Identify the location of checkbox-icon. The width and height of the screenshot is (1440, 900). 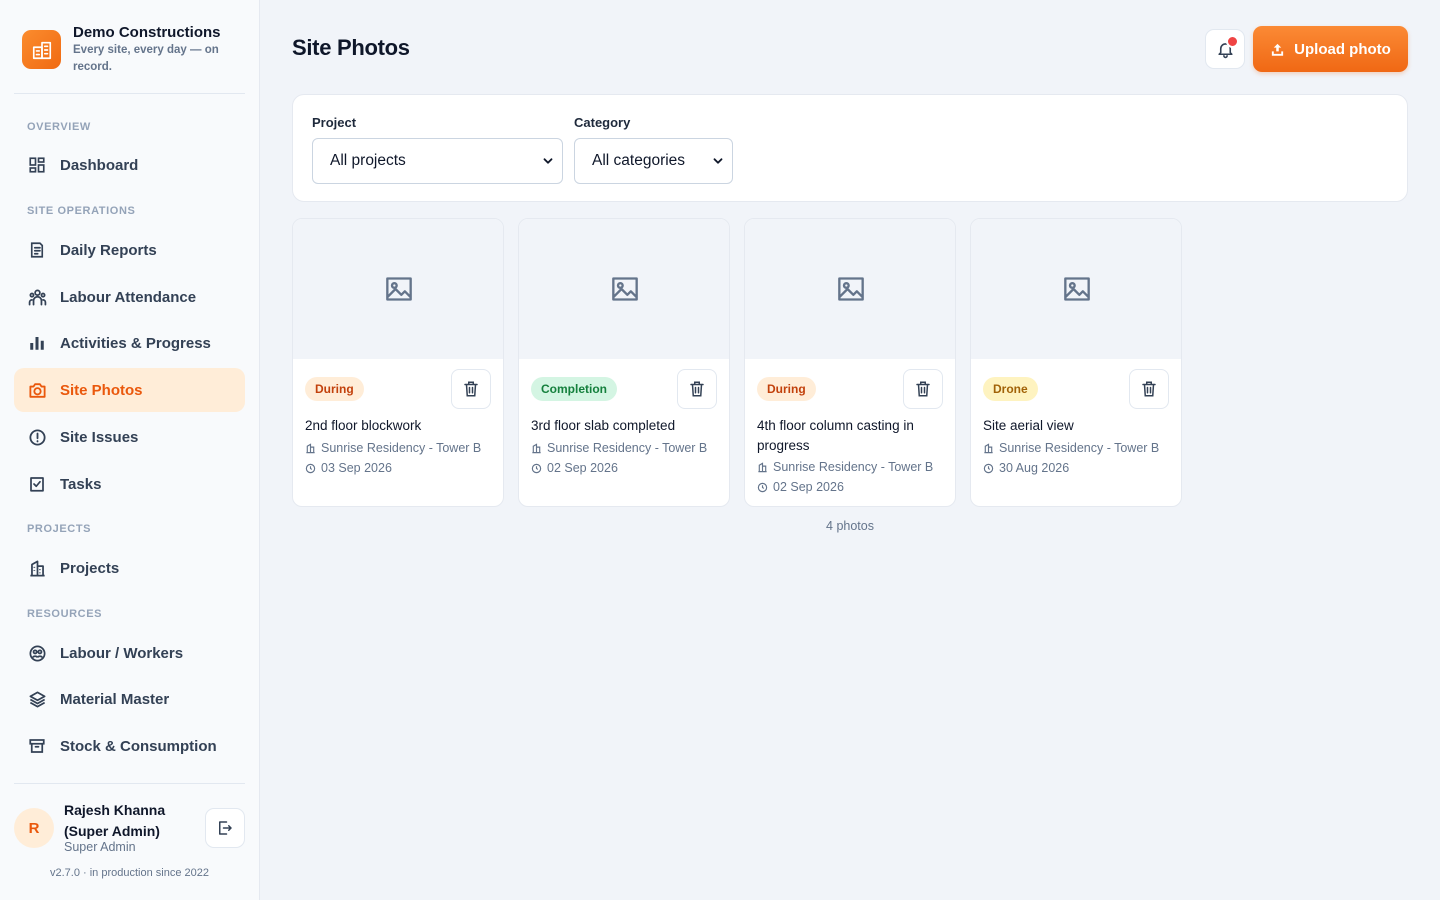
(37, 484).